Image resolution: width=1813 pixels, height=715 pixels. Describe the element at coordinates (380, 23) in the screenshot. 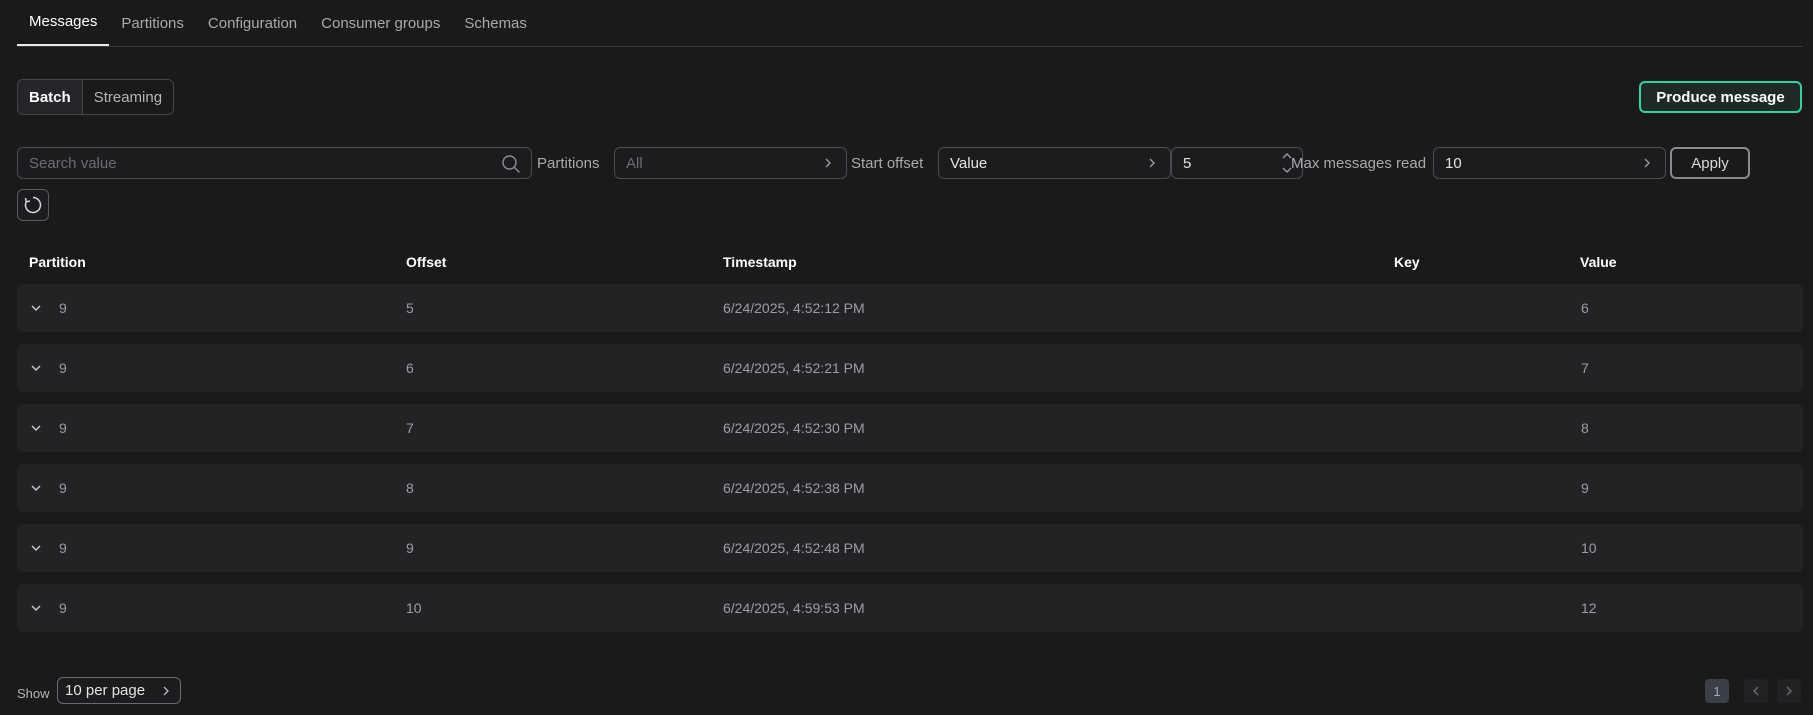

I see `tab-consumer-groups: Consumer groups` at that location.